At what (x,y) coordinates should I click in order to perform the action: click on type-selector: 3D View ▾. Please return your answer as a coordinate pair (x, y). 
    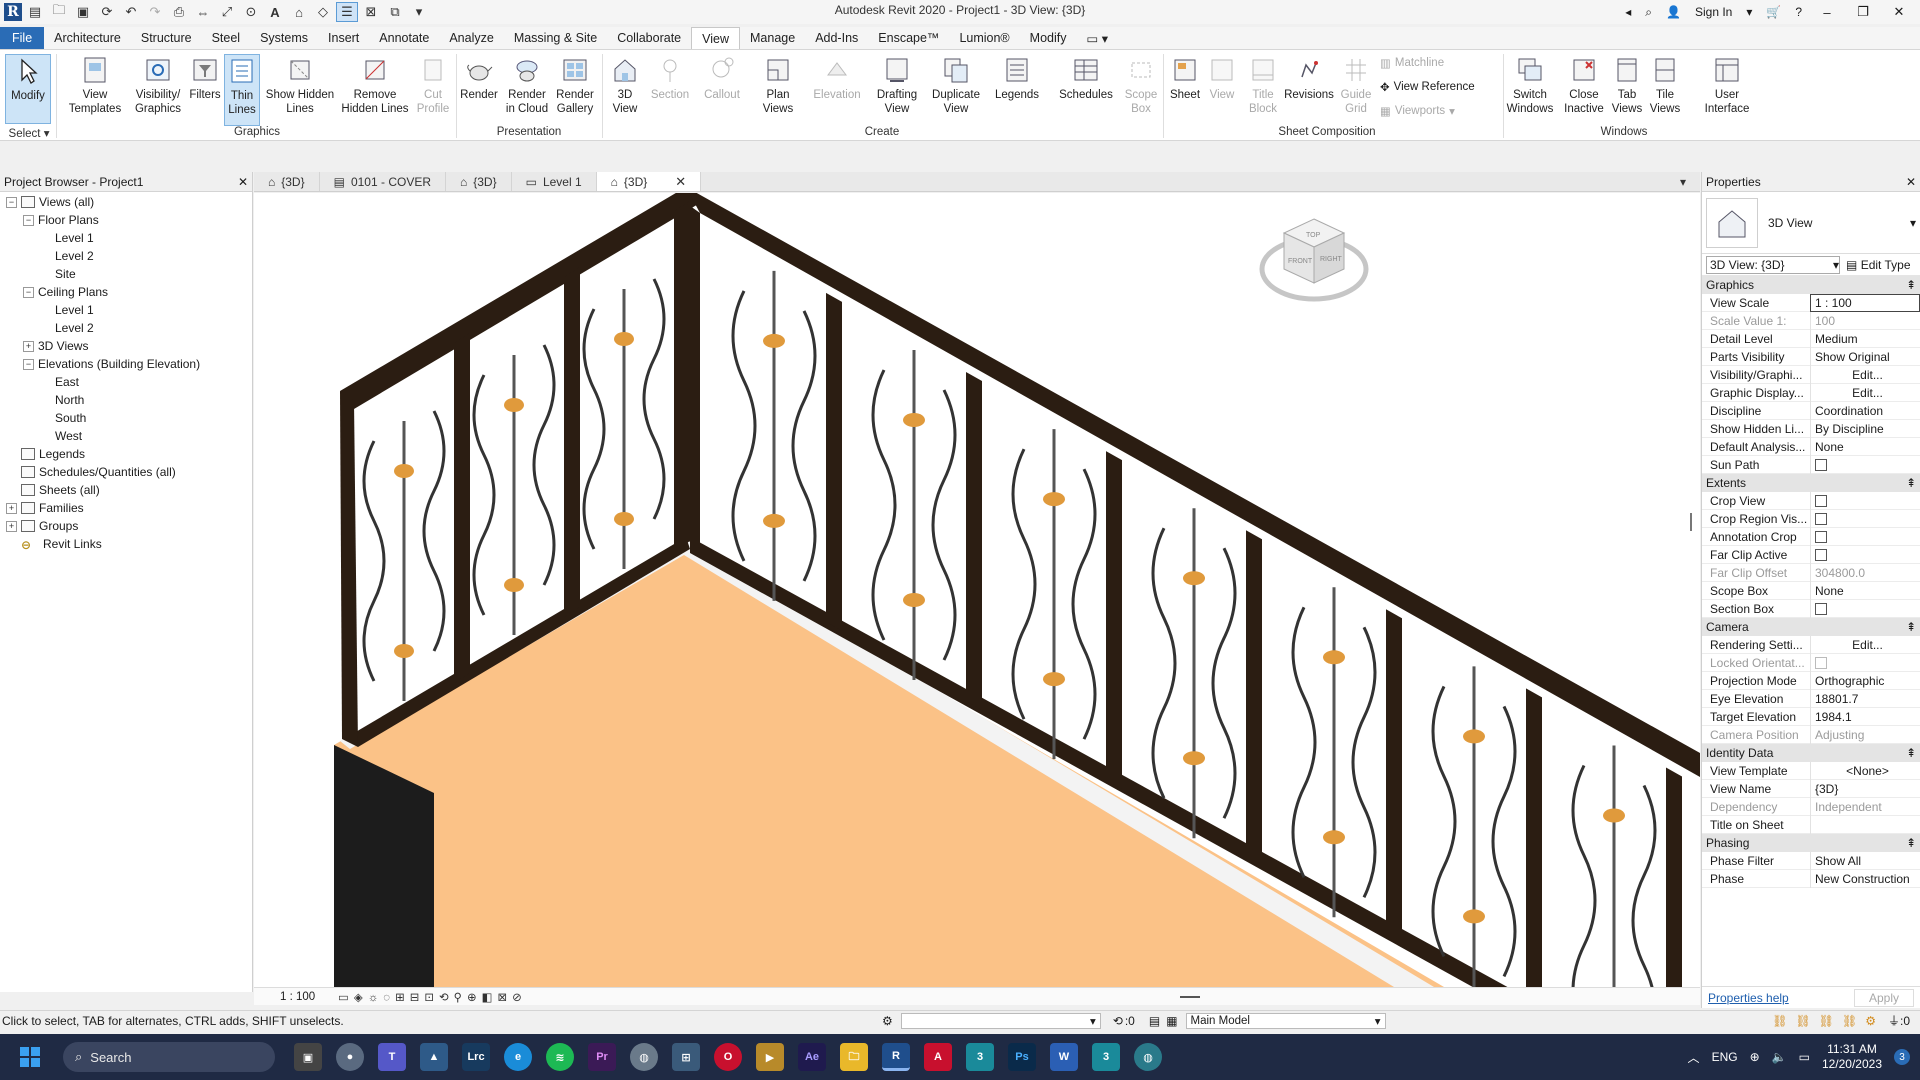
    Looking at the image, I should click on (1811, 223).